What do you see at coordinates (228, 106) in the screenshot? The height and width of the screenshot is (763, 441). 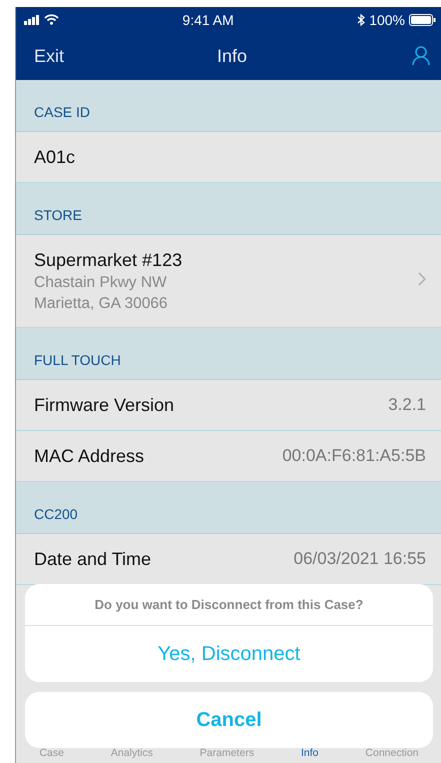 I see `section-header: CASE ID` at bounding box center [228, 106].